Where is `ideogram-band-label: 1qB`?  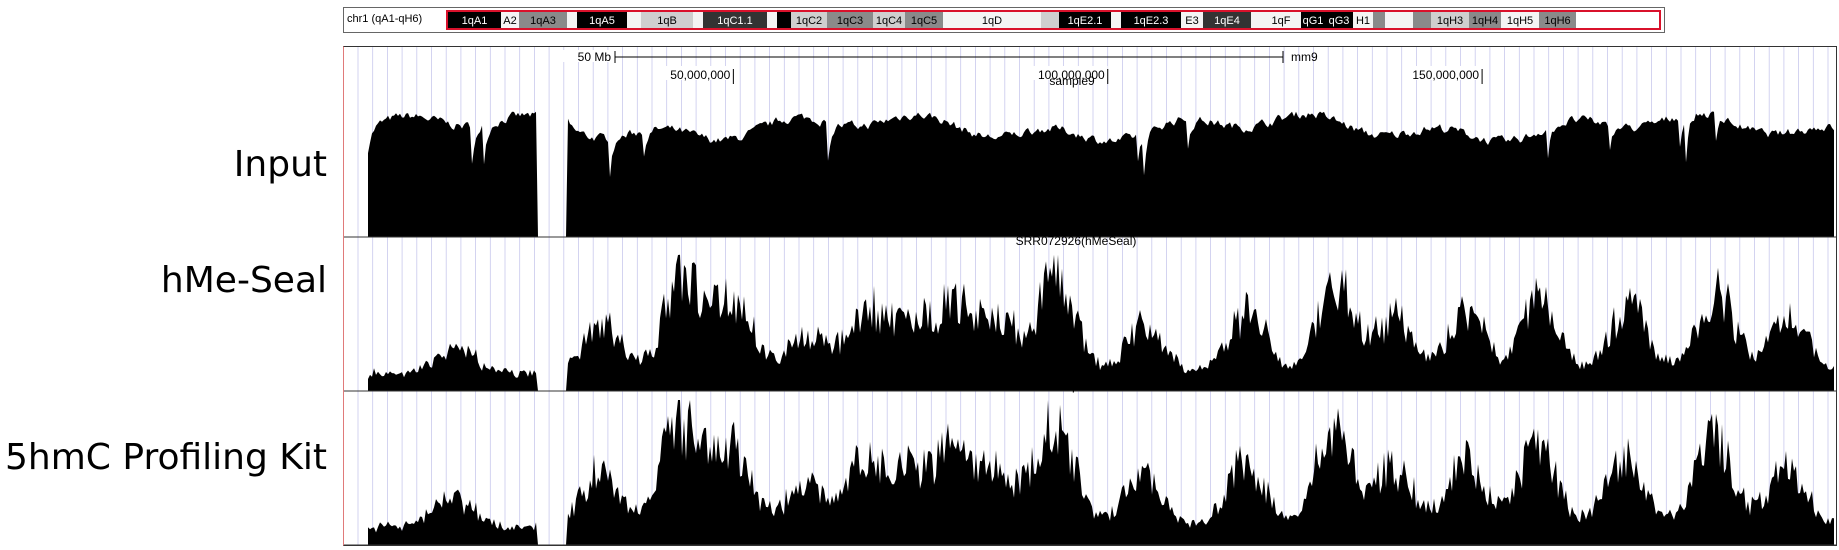
ideogram-band-label: 1qB is located at coordinates (667, 21).